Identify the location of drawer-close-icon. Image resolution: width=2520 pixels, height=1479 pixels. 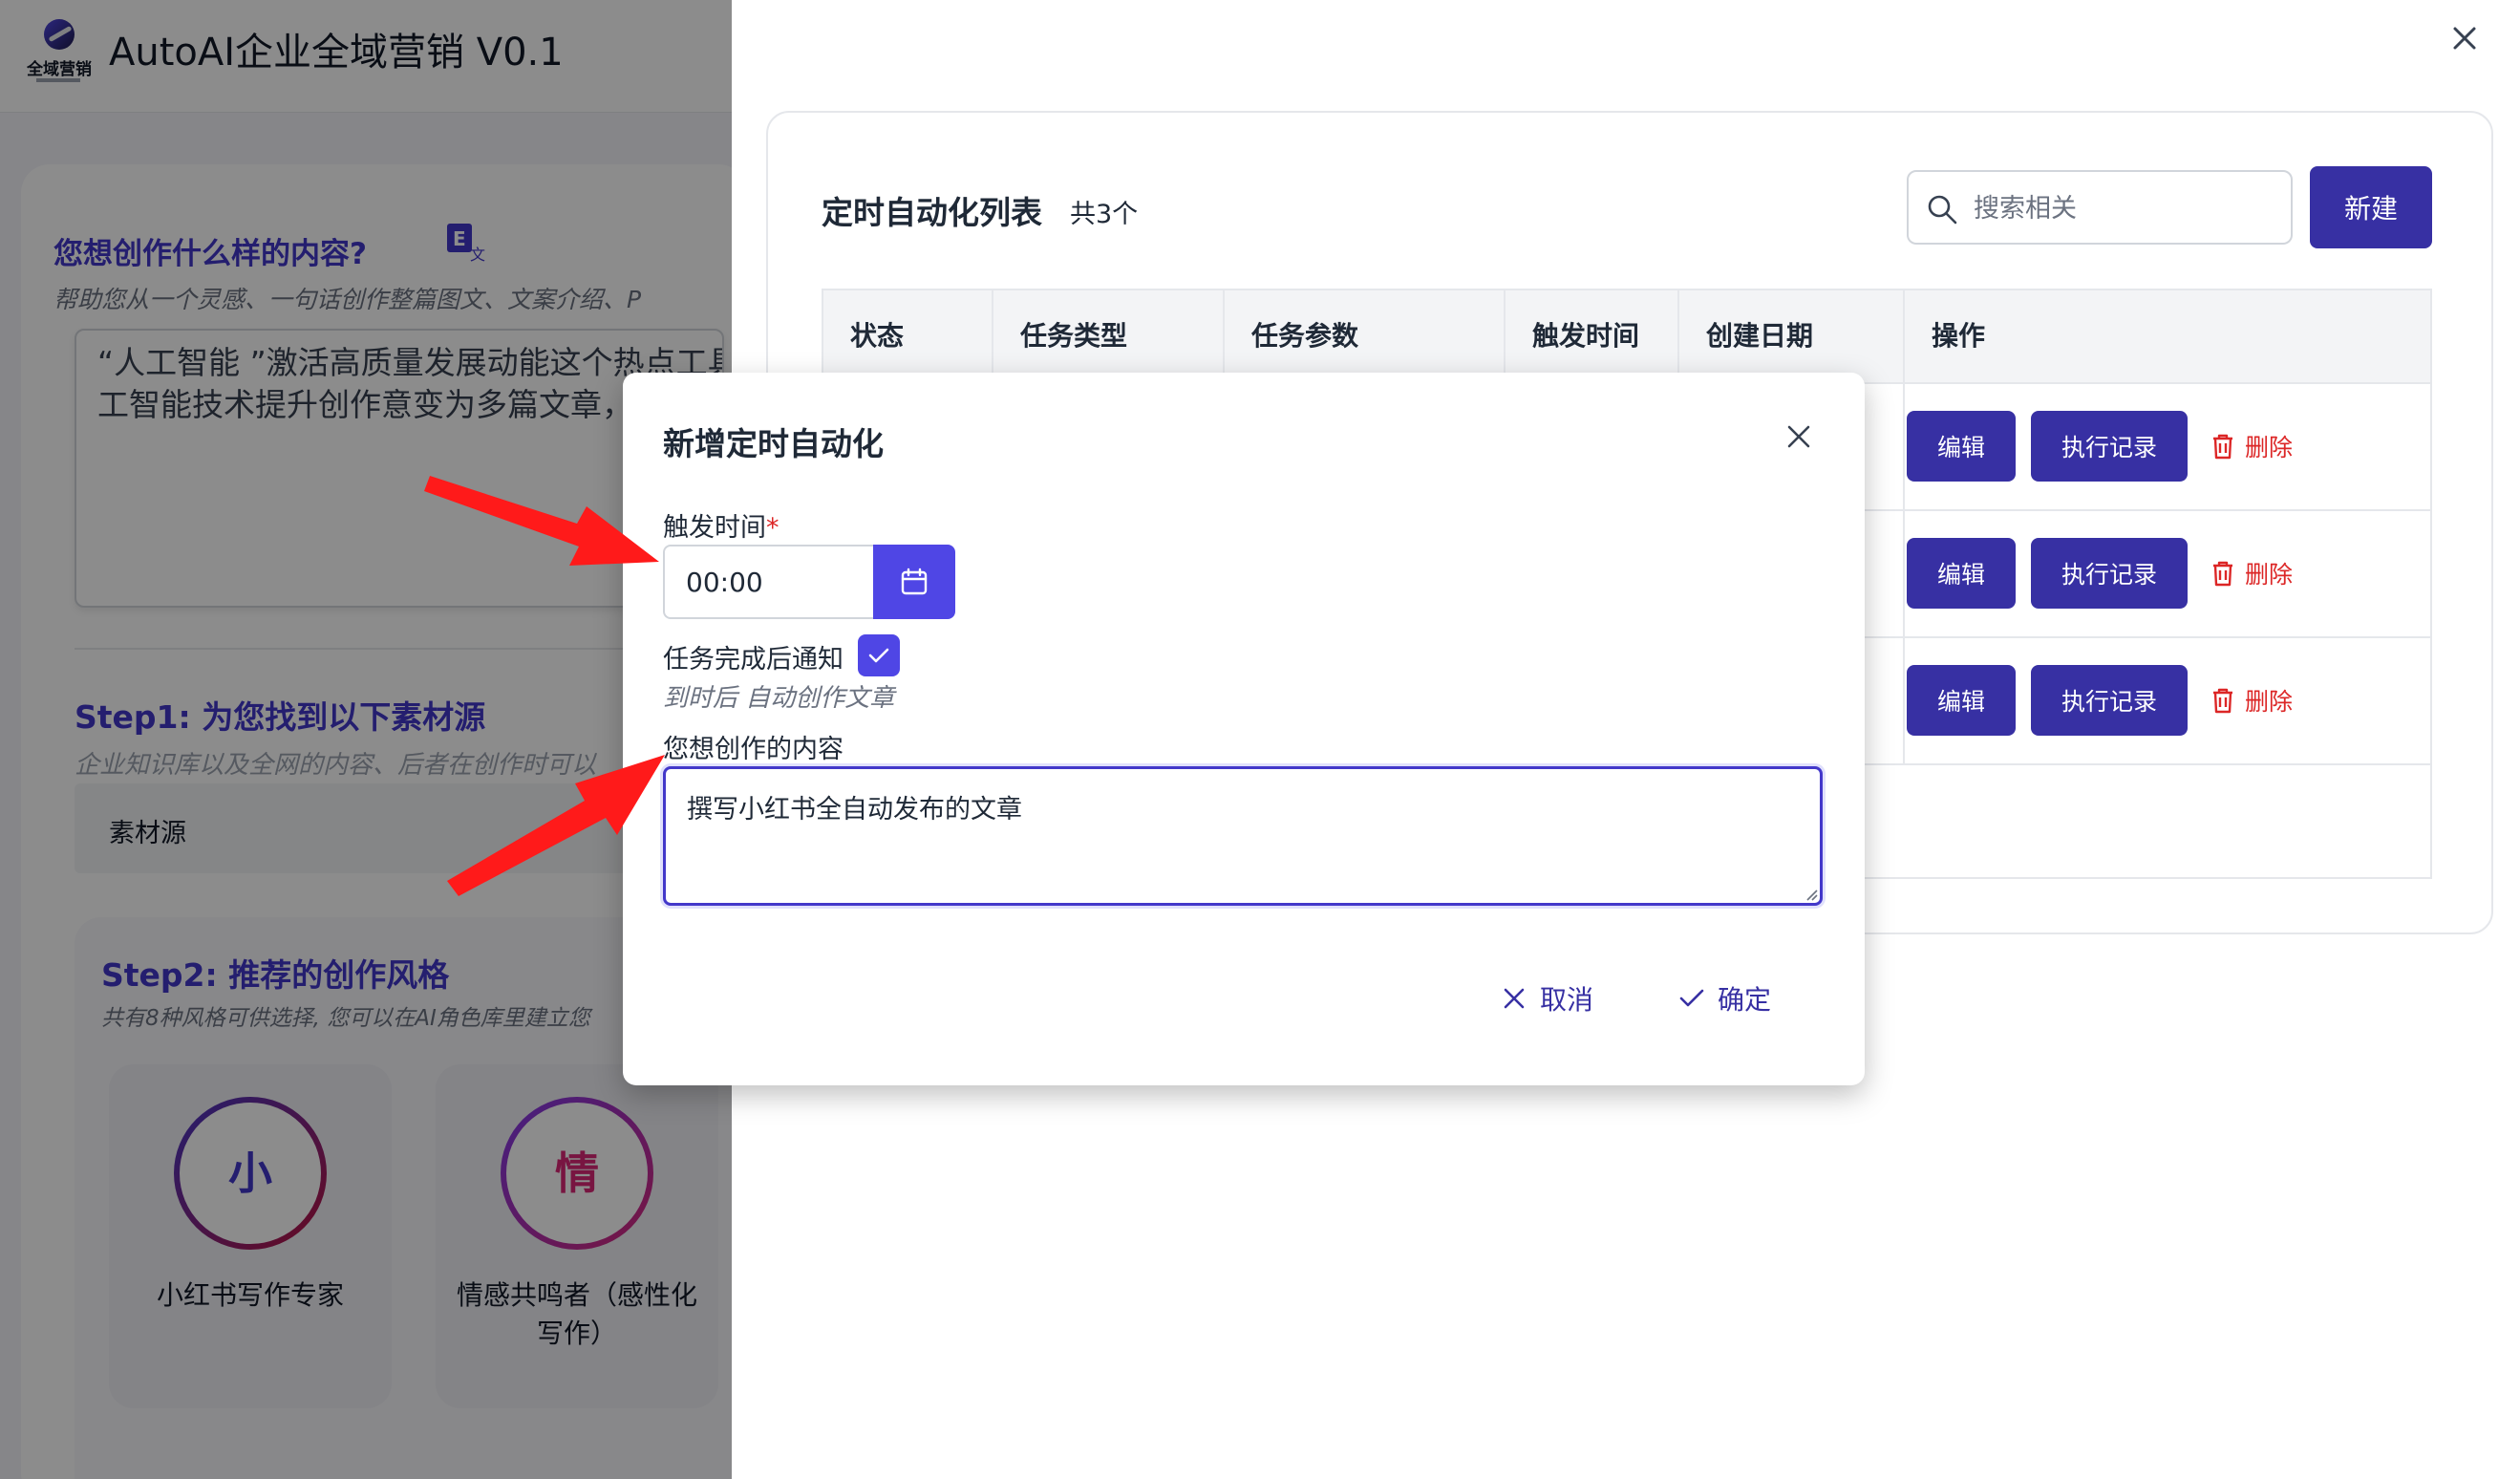
(2465, 38).